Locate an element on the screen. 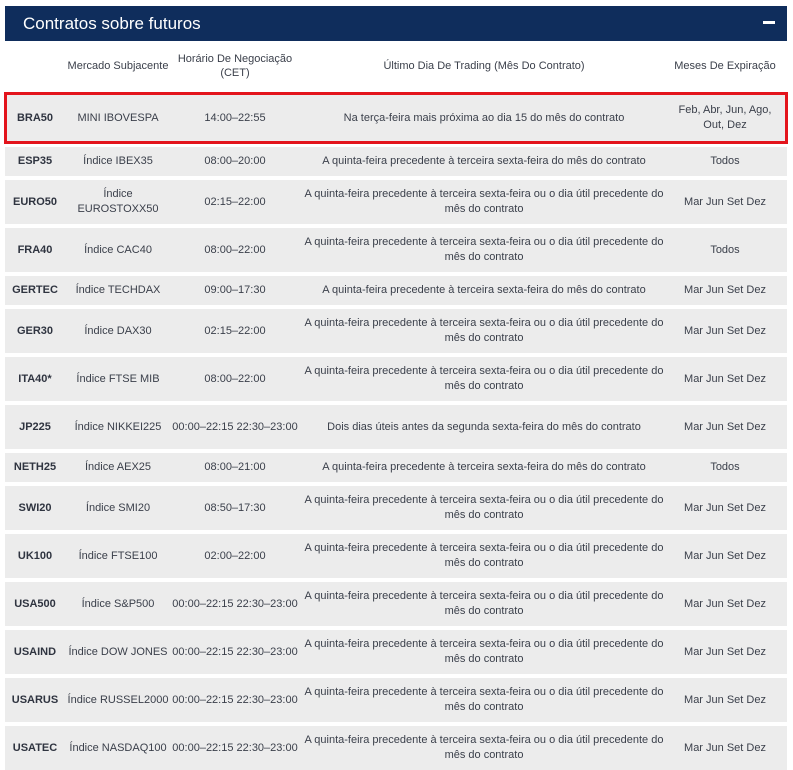 This screenshot has height=770, width=793. row-symbol: UK100 is located at coordinates (35, 555).